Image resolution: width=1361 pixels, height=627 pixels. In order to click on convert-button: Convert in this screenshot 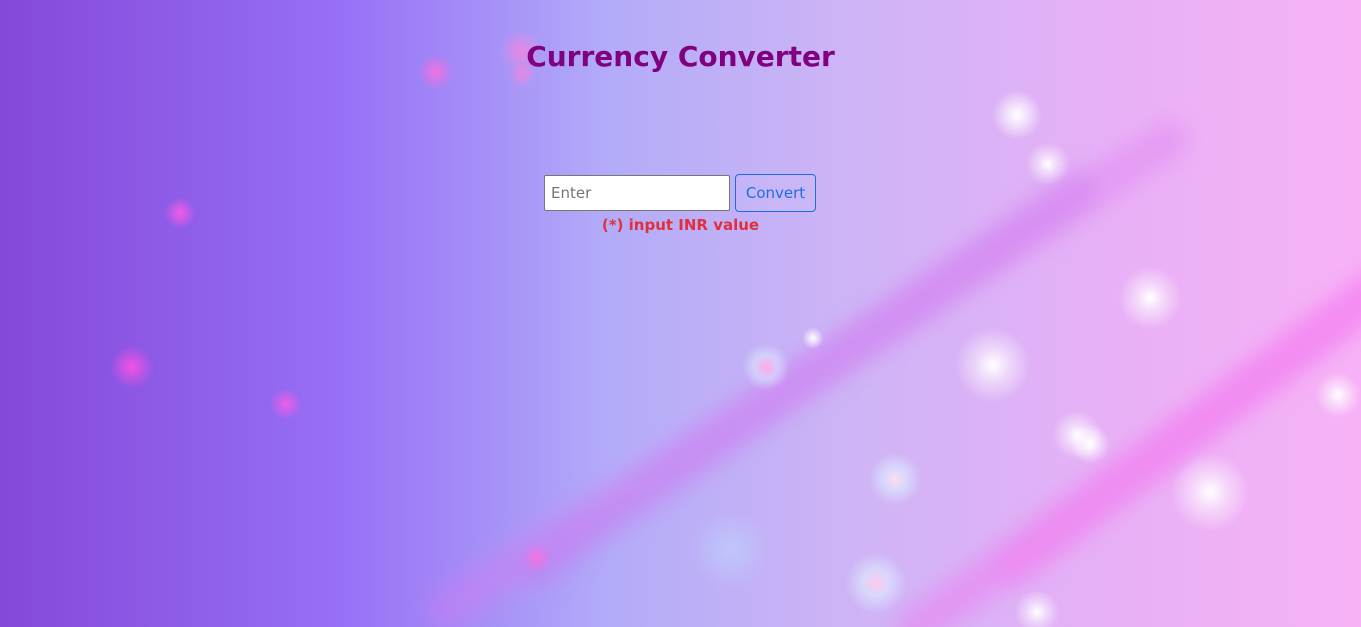, I will do `click(775, 193)`.